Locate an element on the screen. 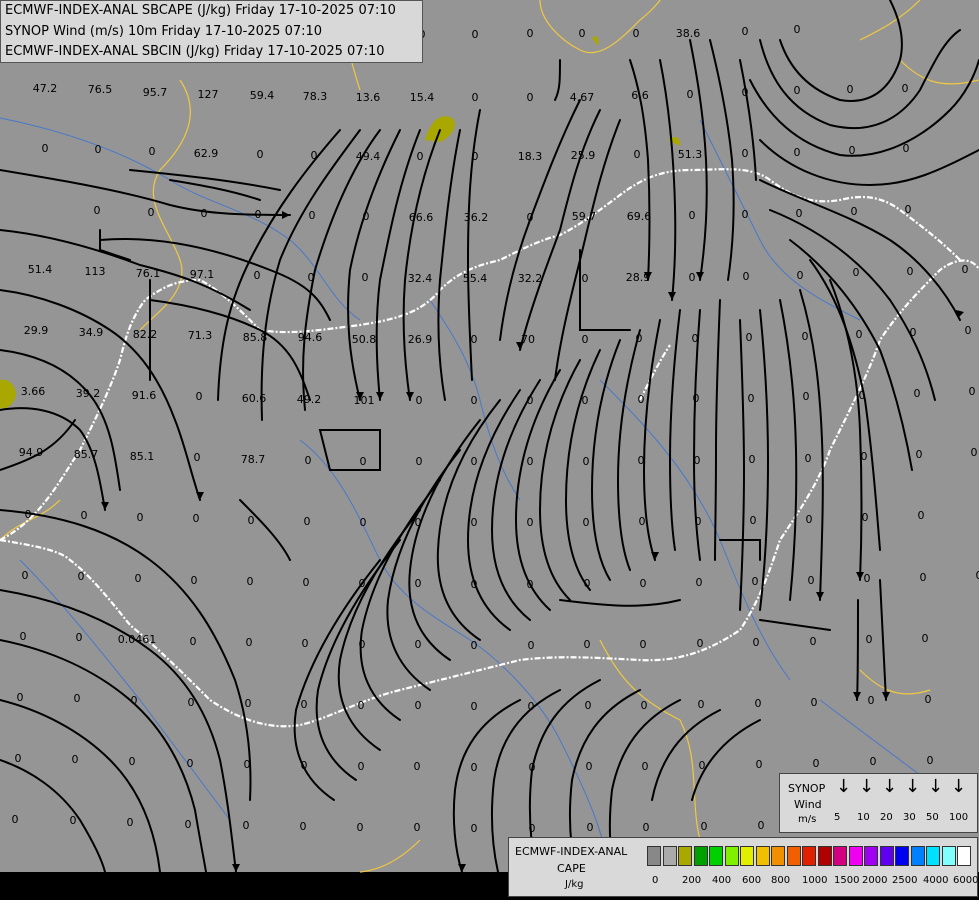 This screenshot has width=979, height=900. cape-tick-label: 2000 is located at coordinates (875, 880).